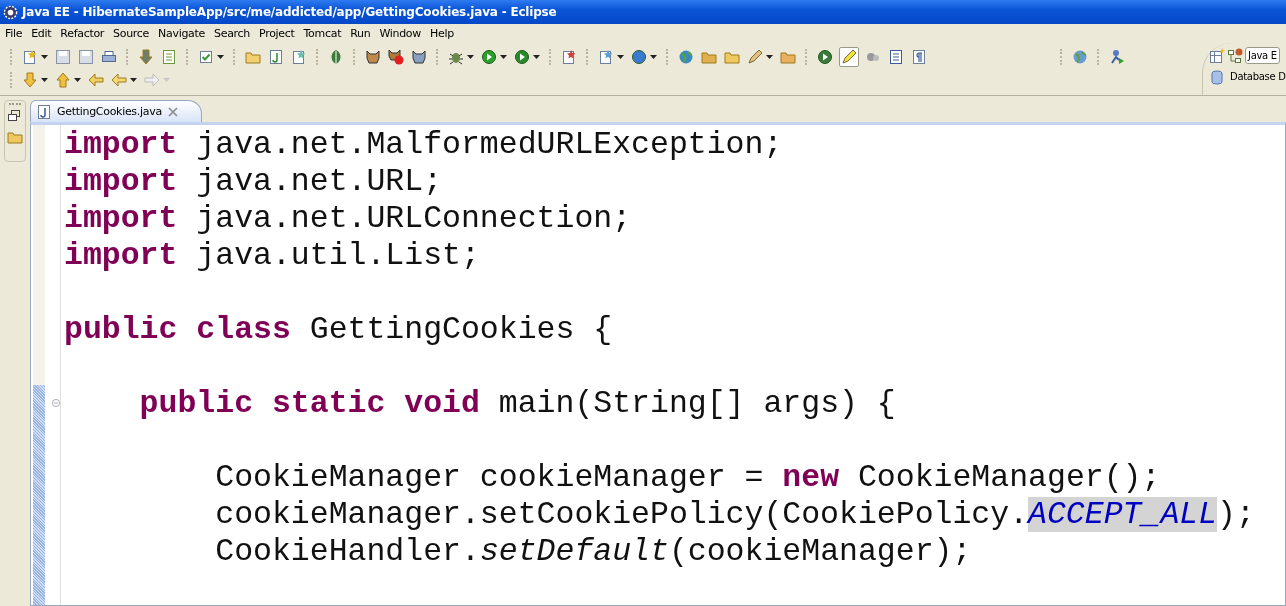  I want to click on run-icon, so click(489, 56).